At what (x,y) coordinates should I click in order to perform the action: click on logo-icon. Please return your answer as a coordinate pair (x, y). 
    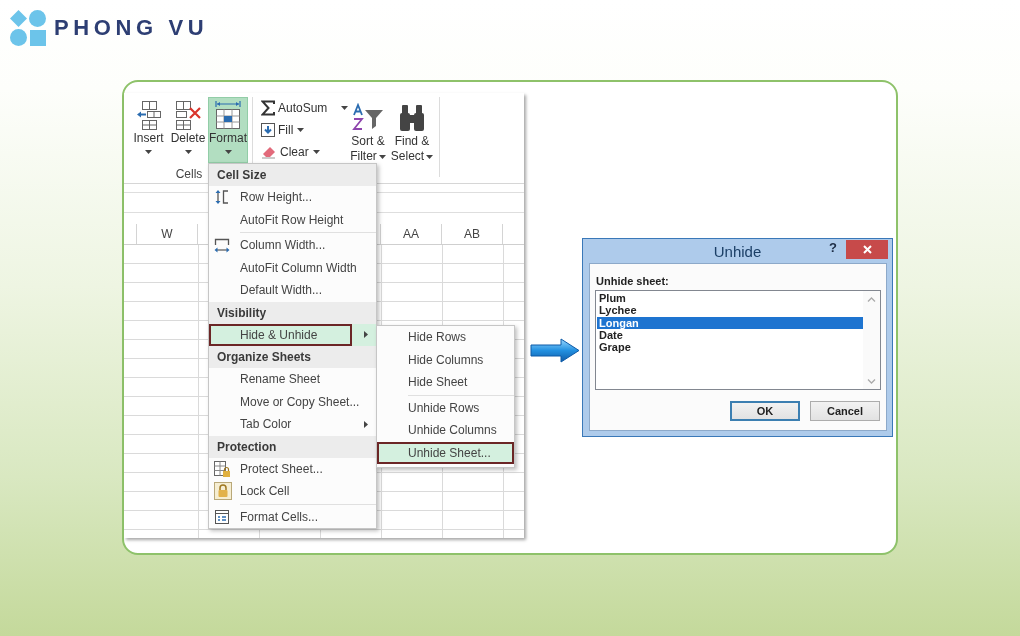
    Looking at the image, I should click on (28, 28).